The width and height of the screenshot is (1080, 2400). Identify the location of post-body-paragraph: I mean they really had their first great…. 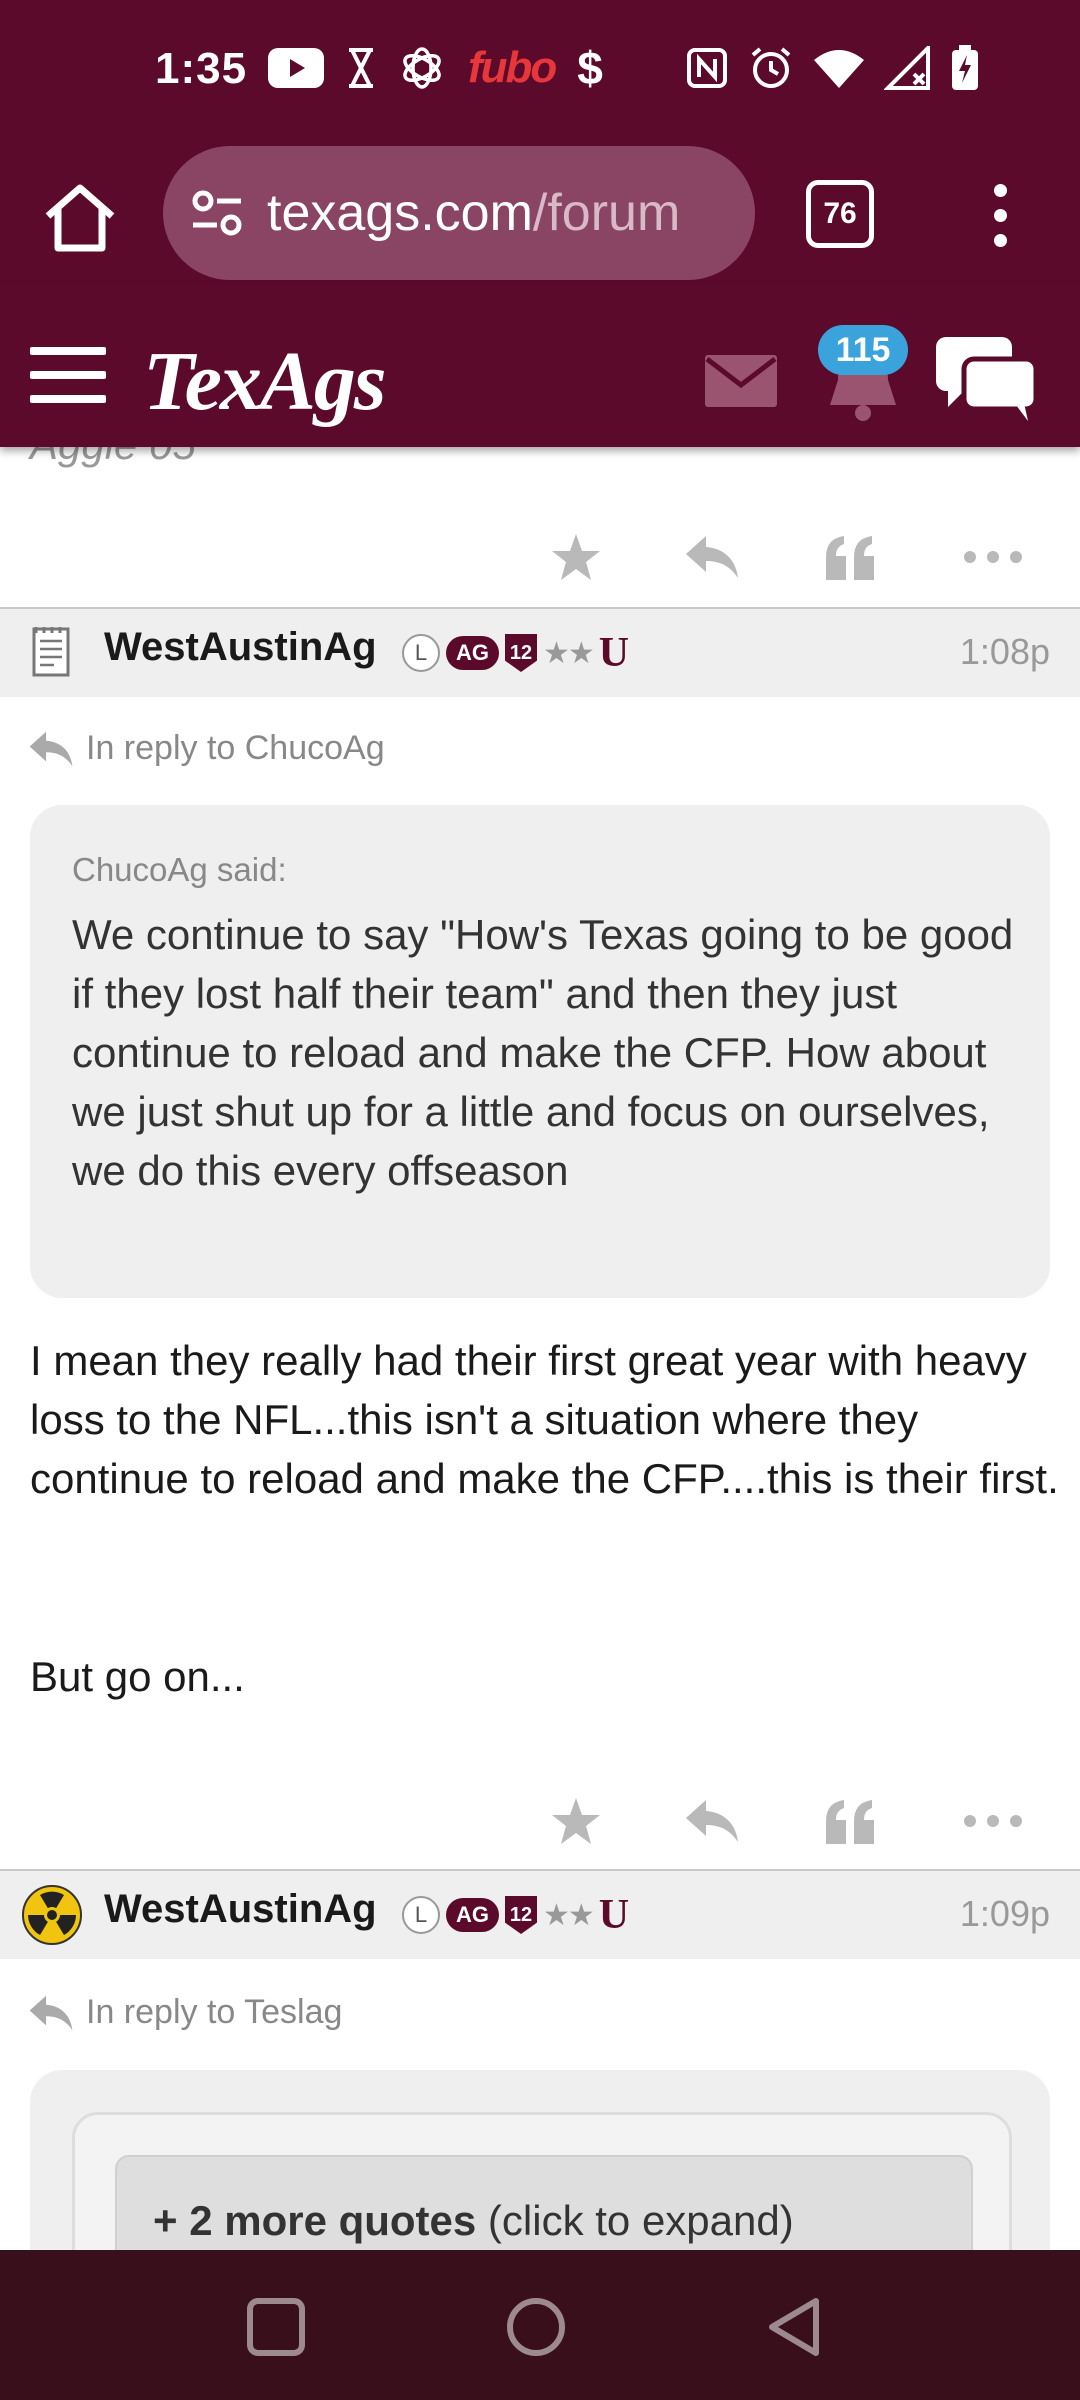
(544, 1419).